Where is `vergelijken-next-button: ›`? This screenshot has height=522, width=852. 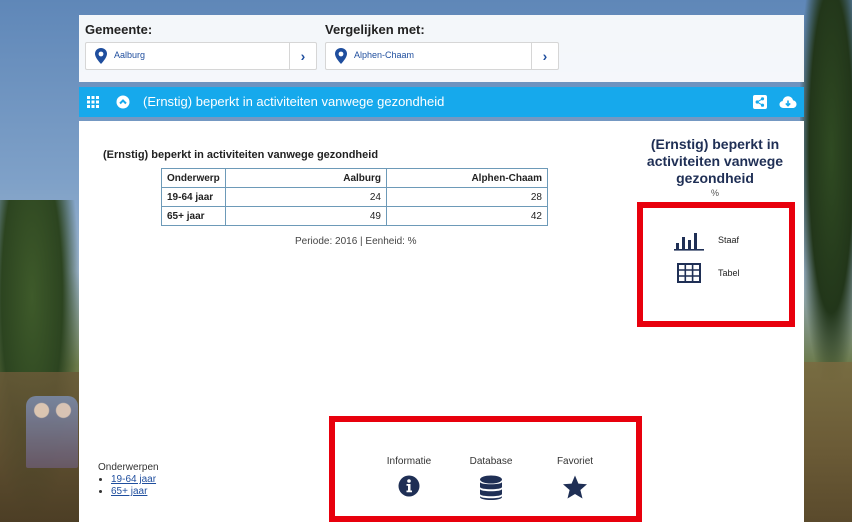 vergelijken-next-button: › is located at coordinates (544, 56).